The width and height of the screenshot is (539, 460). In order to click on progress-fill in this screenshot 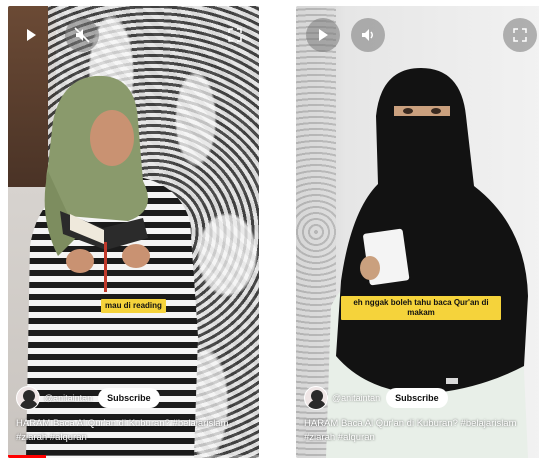, I will do `click(27, 456)`.